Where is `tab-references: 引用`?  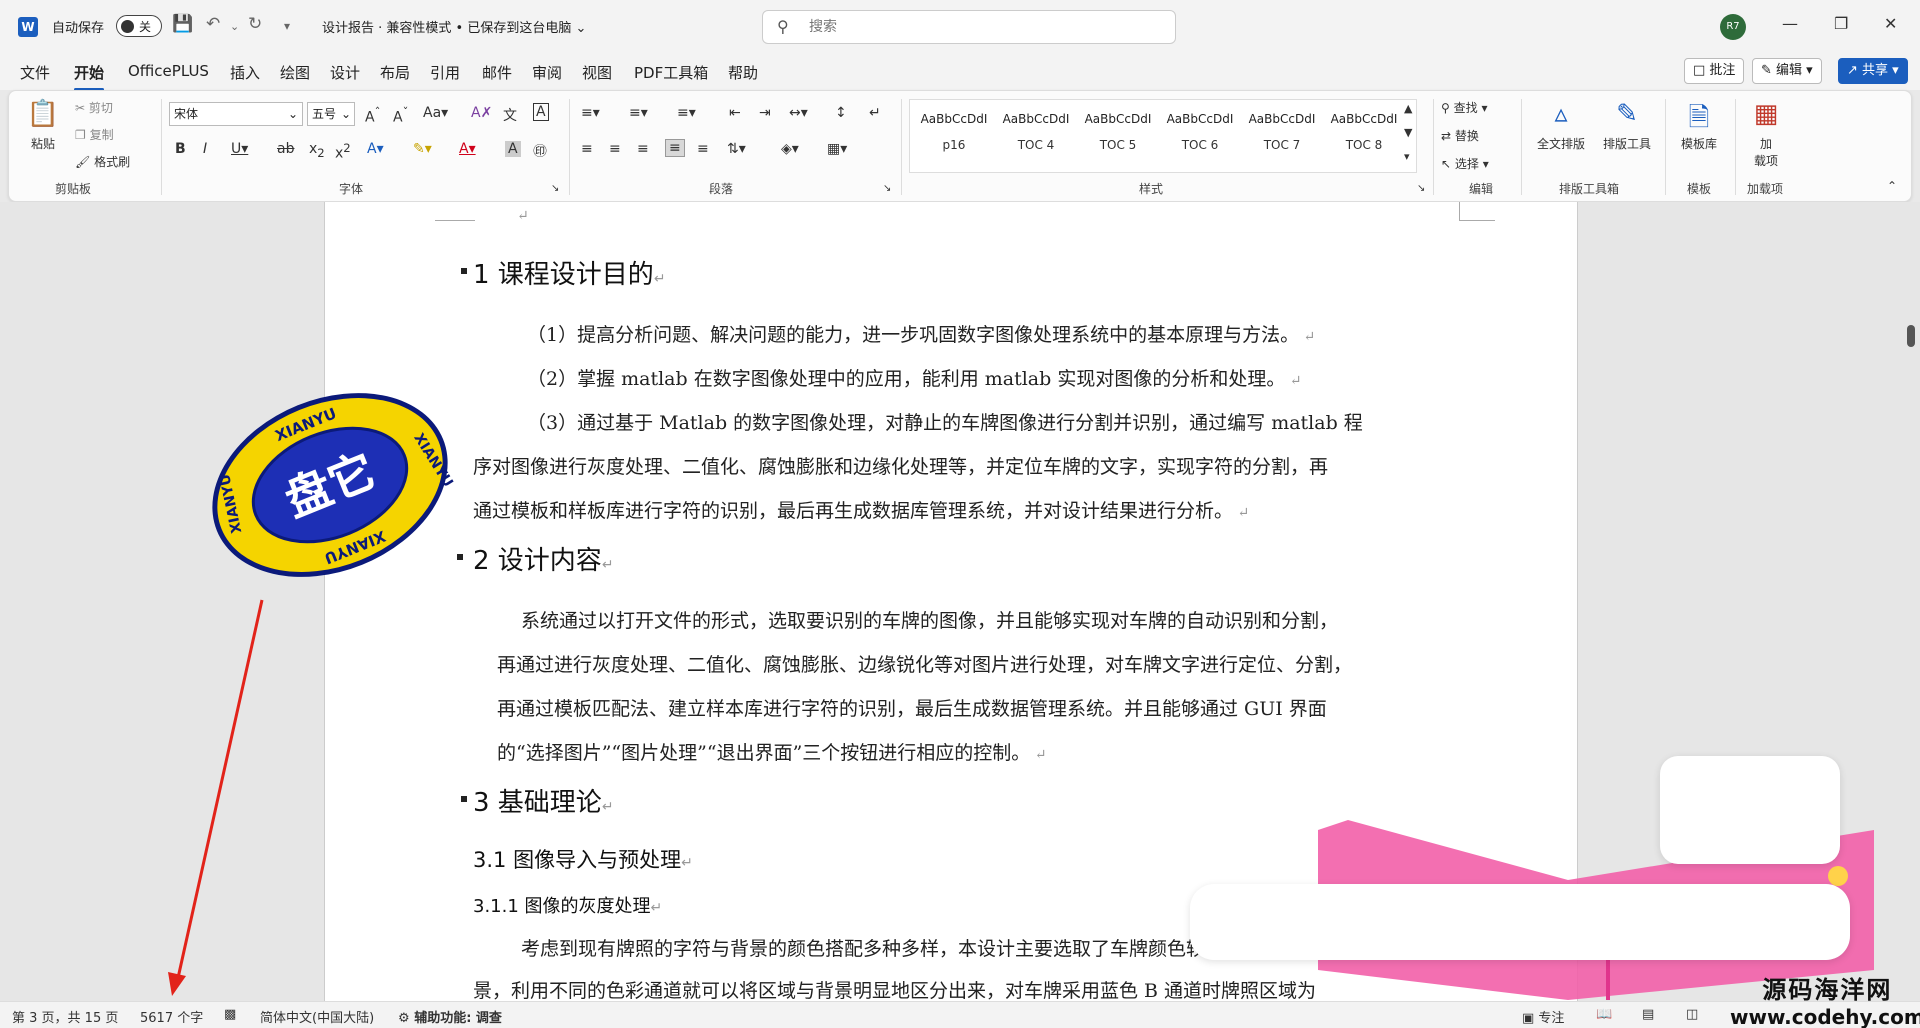
tab-references: 引用 is located at coordinates (445, 72).